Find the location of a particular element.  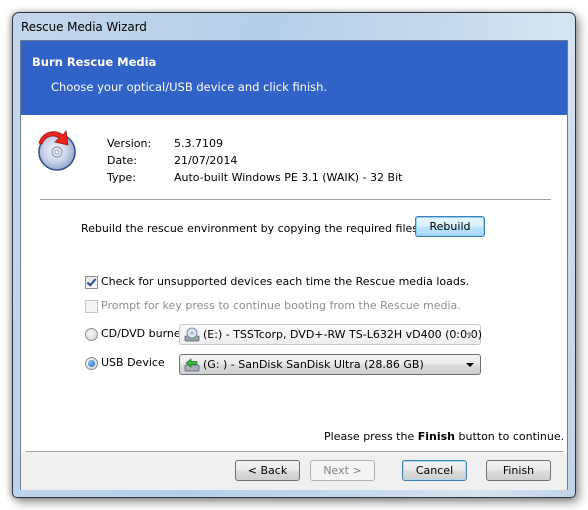

info-row-date: Date: 21/07/2014 is located at coordinates (272, 162).